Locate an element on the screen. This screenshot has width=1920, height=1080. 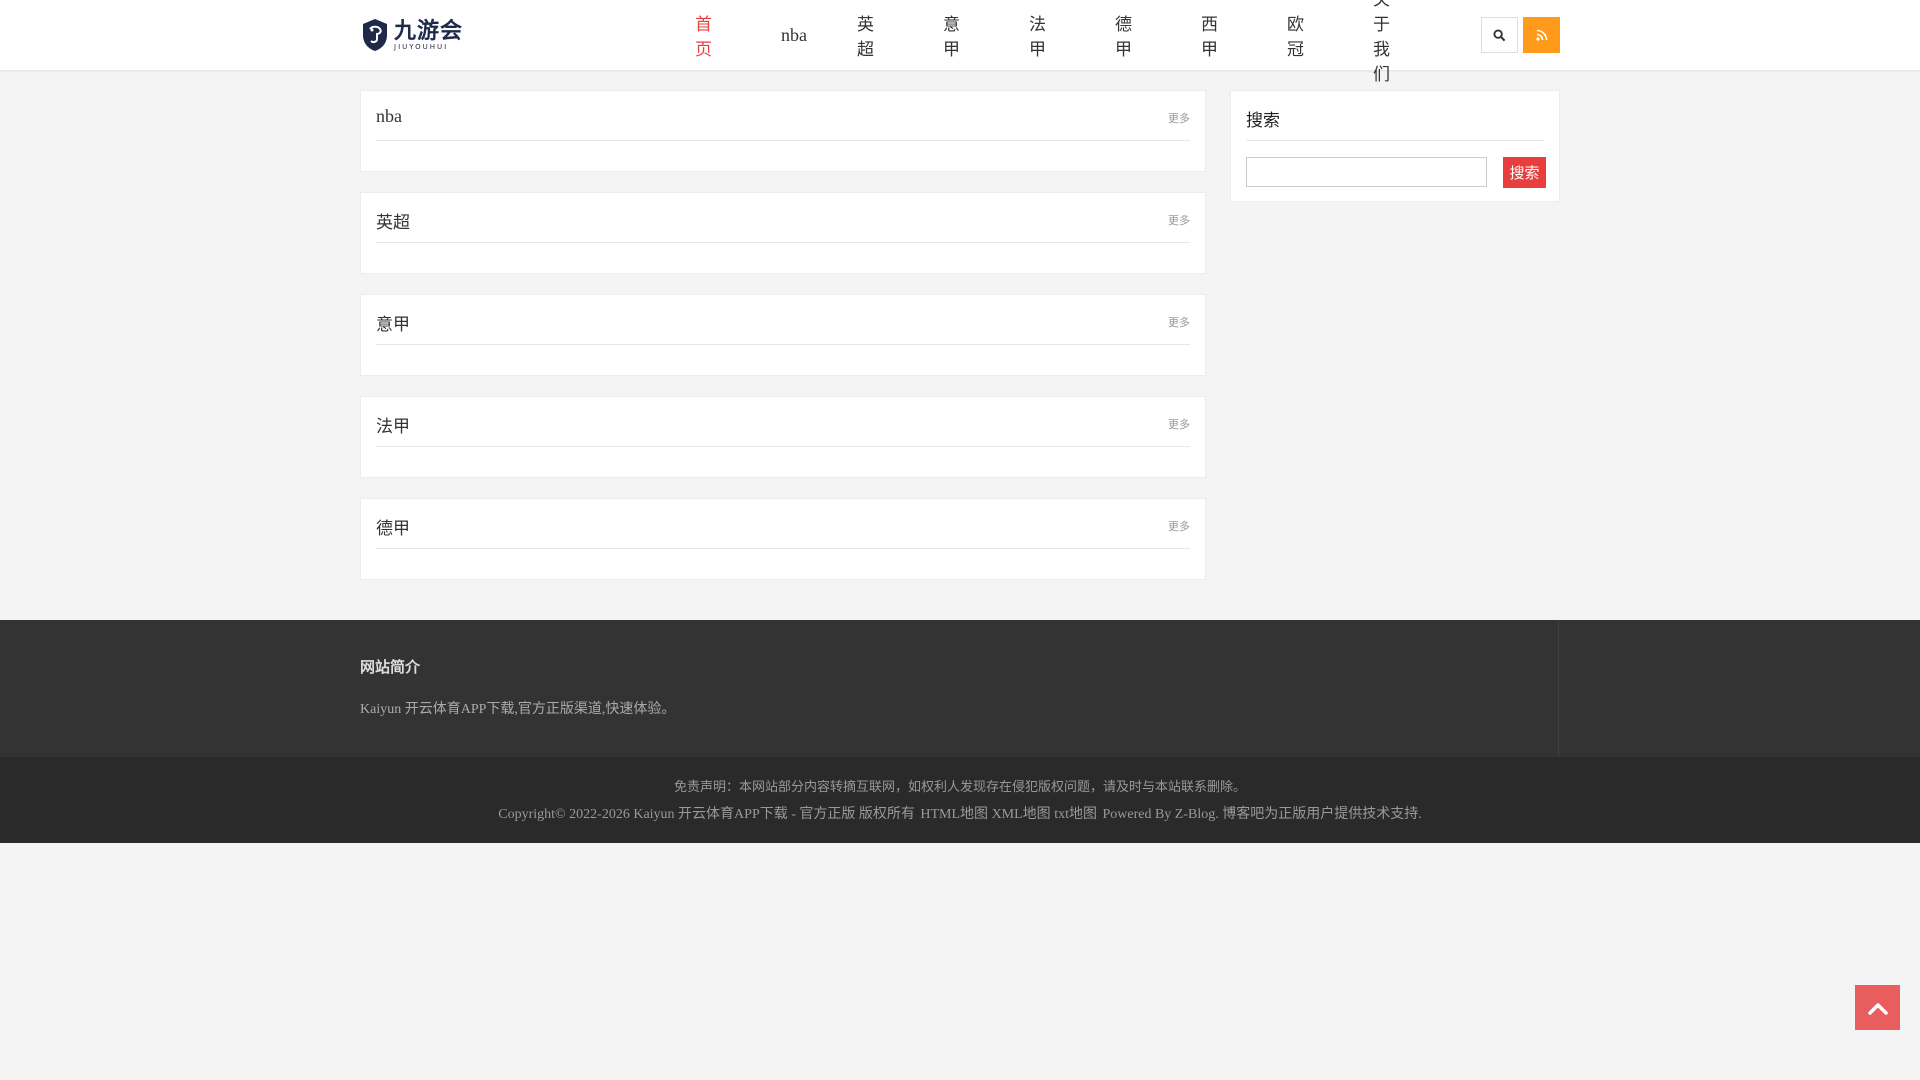
xml-sitemap-link: XML地图 is located at coordinates (1021, 814).